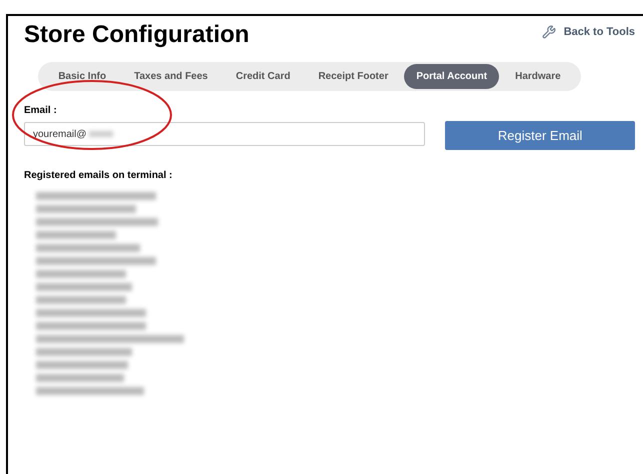 The image size is (643, 474). Describe the element at coordinates (98, 175) in the screenshot. I see `registered-heading: Registered emails on terminal :` at that location.